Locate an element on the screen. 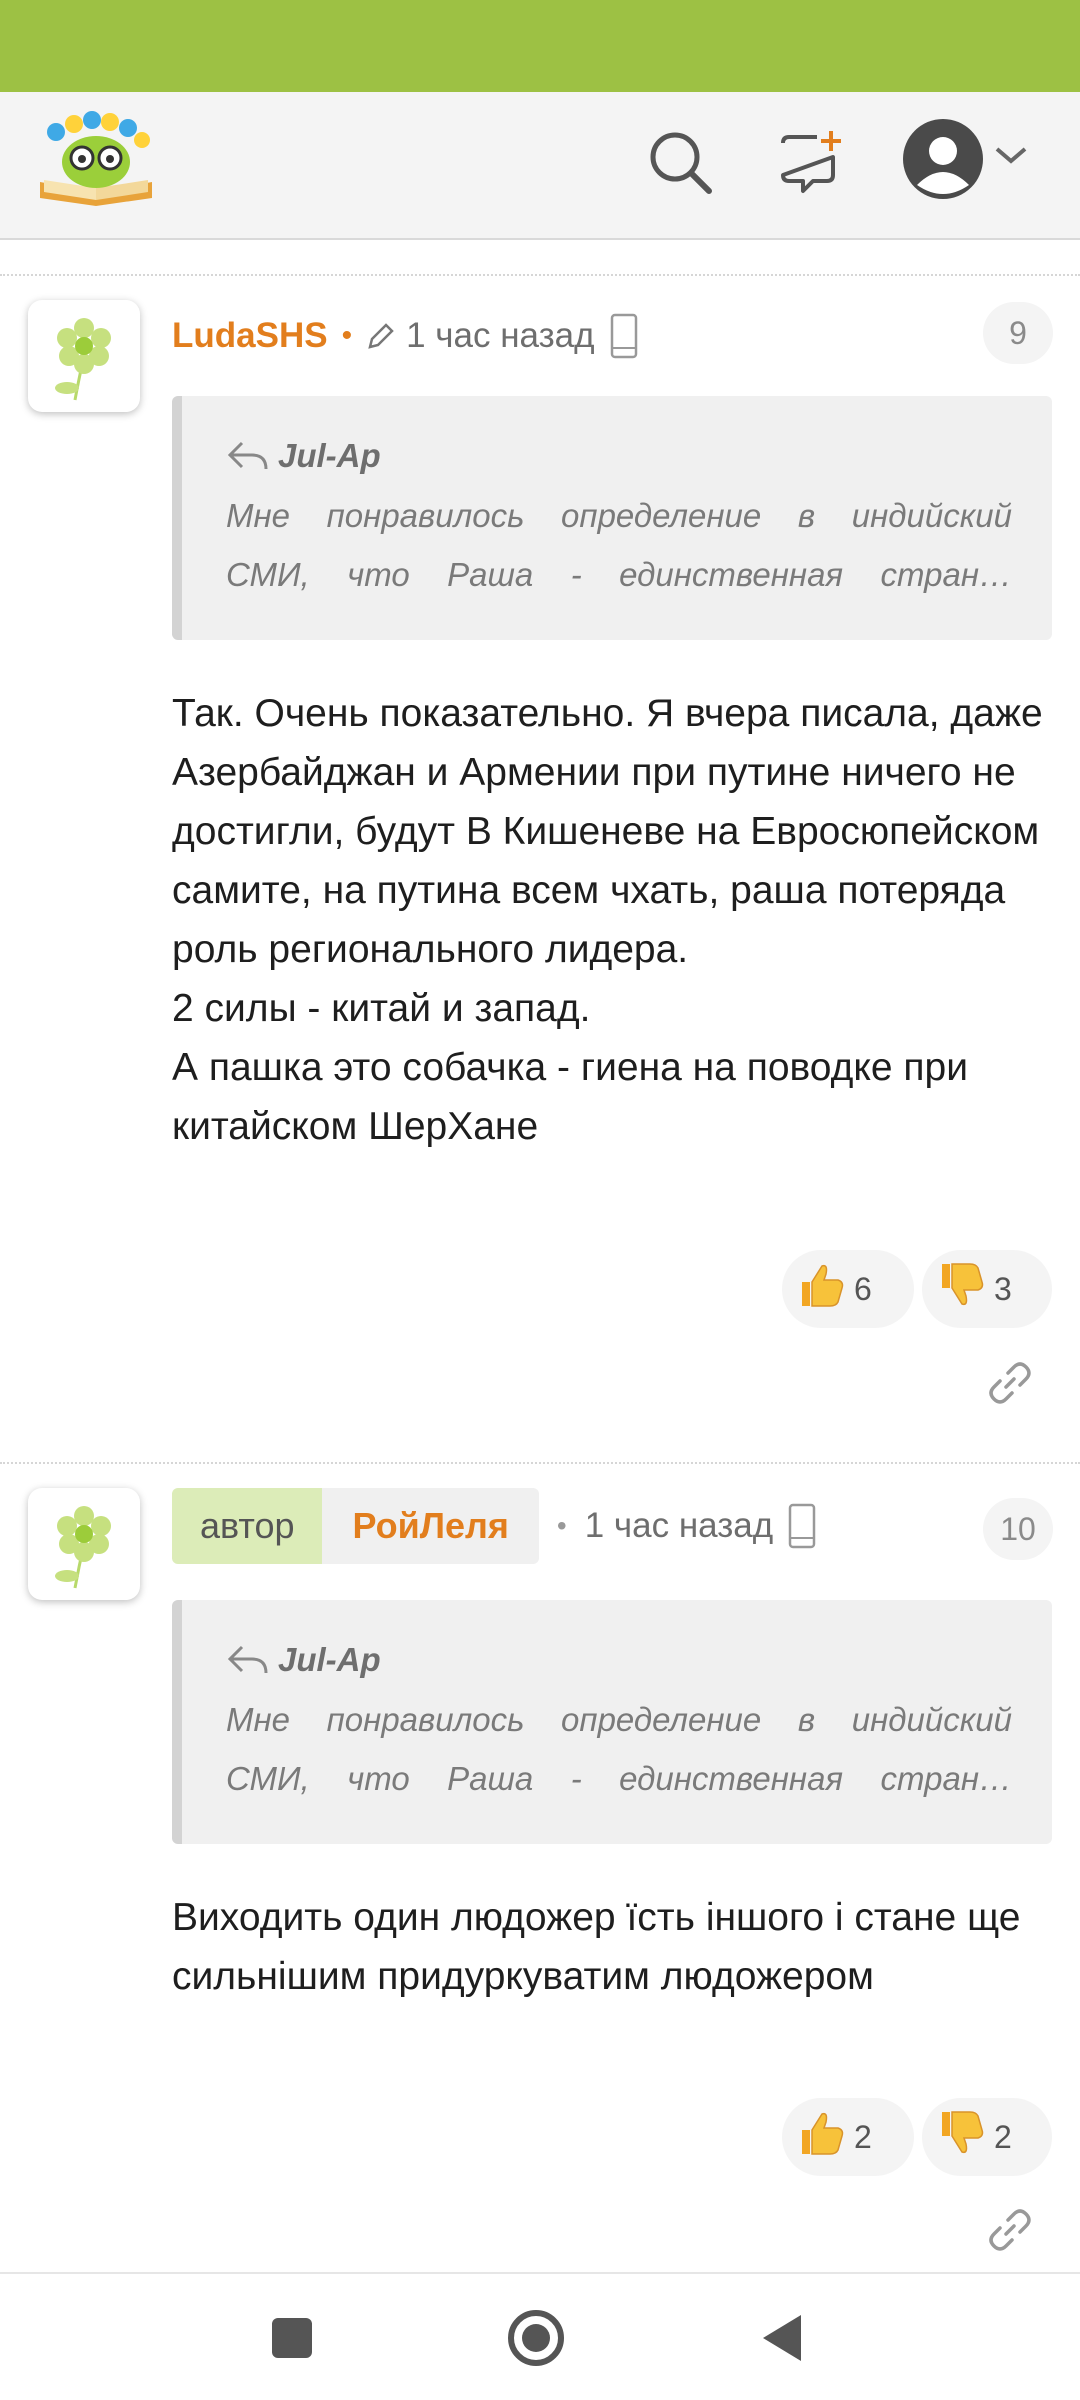 The height and width of the screenshot is (2400, 1080). home-icon is located at coordinates (536, 2338).